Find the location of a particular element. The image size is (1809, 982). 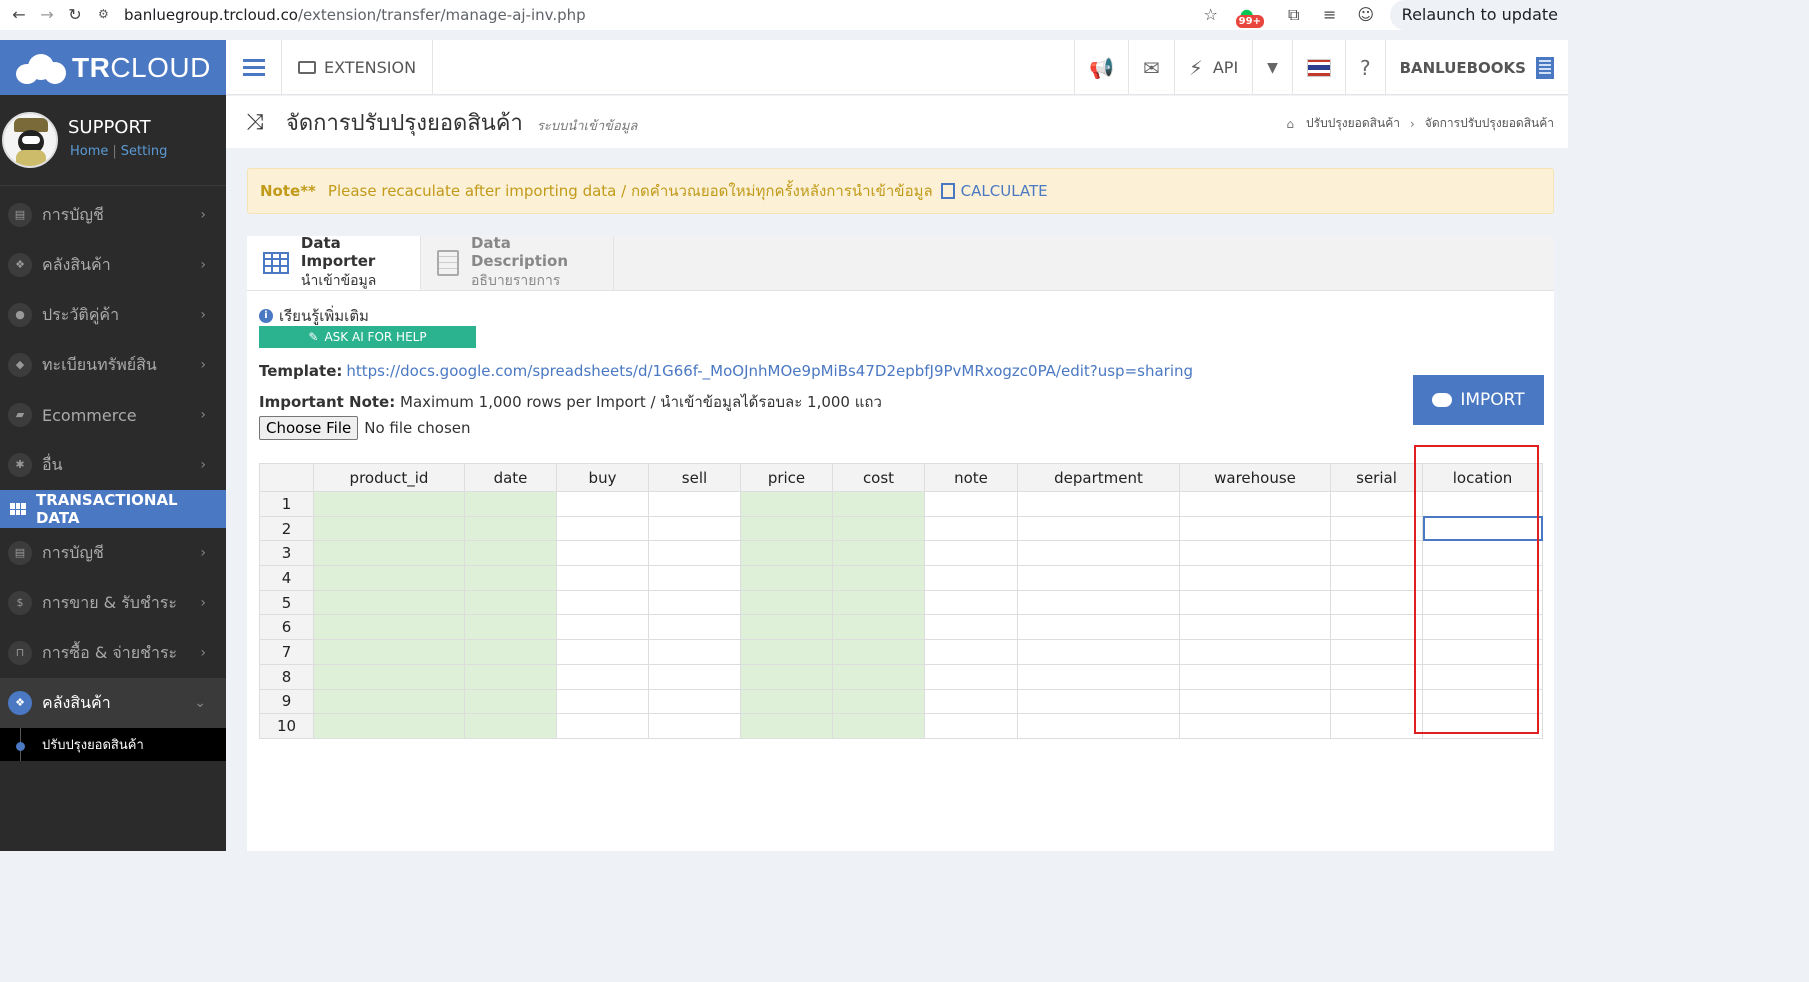

api-button: ⚡ API is located at coordinates (1212, 67).